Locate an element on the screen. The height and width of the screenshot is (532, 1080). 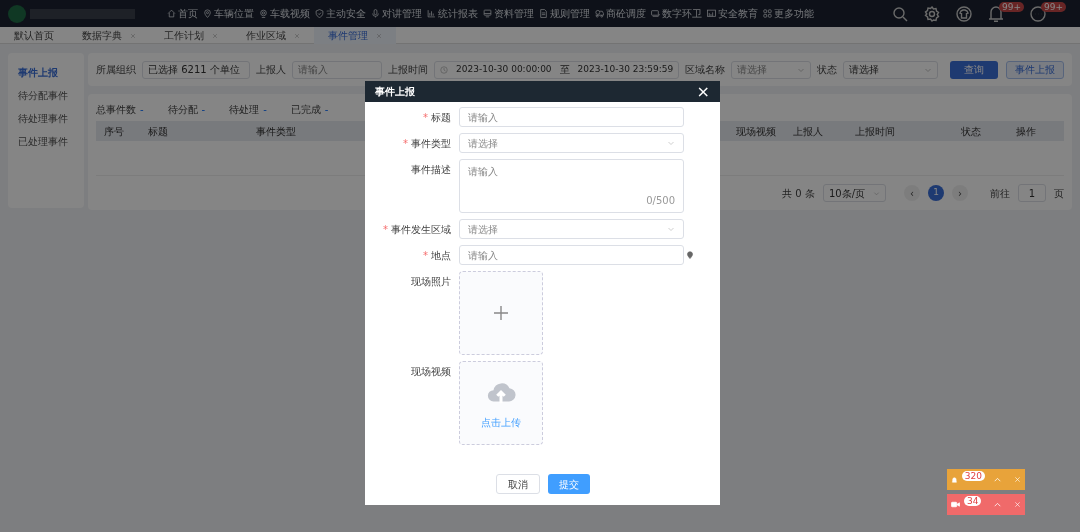
nav-item: 统计报表 is located at coordinates (452, 13).